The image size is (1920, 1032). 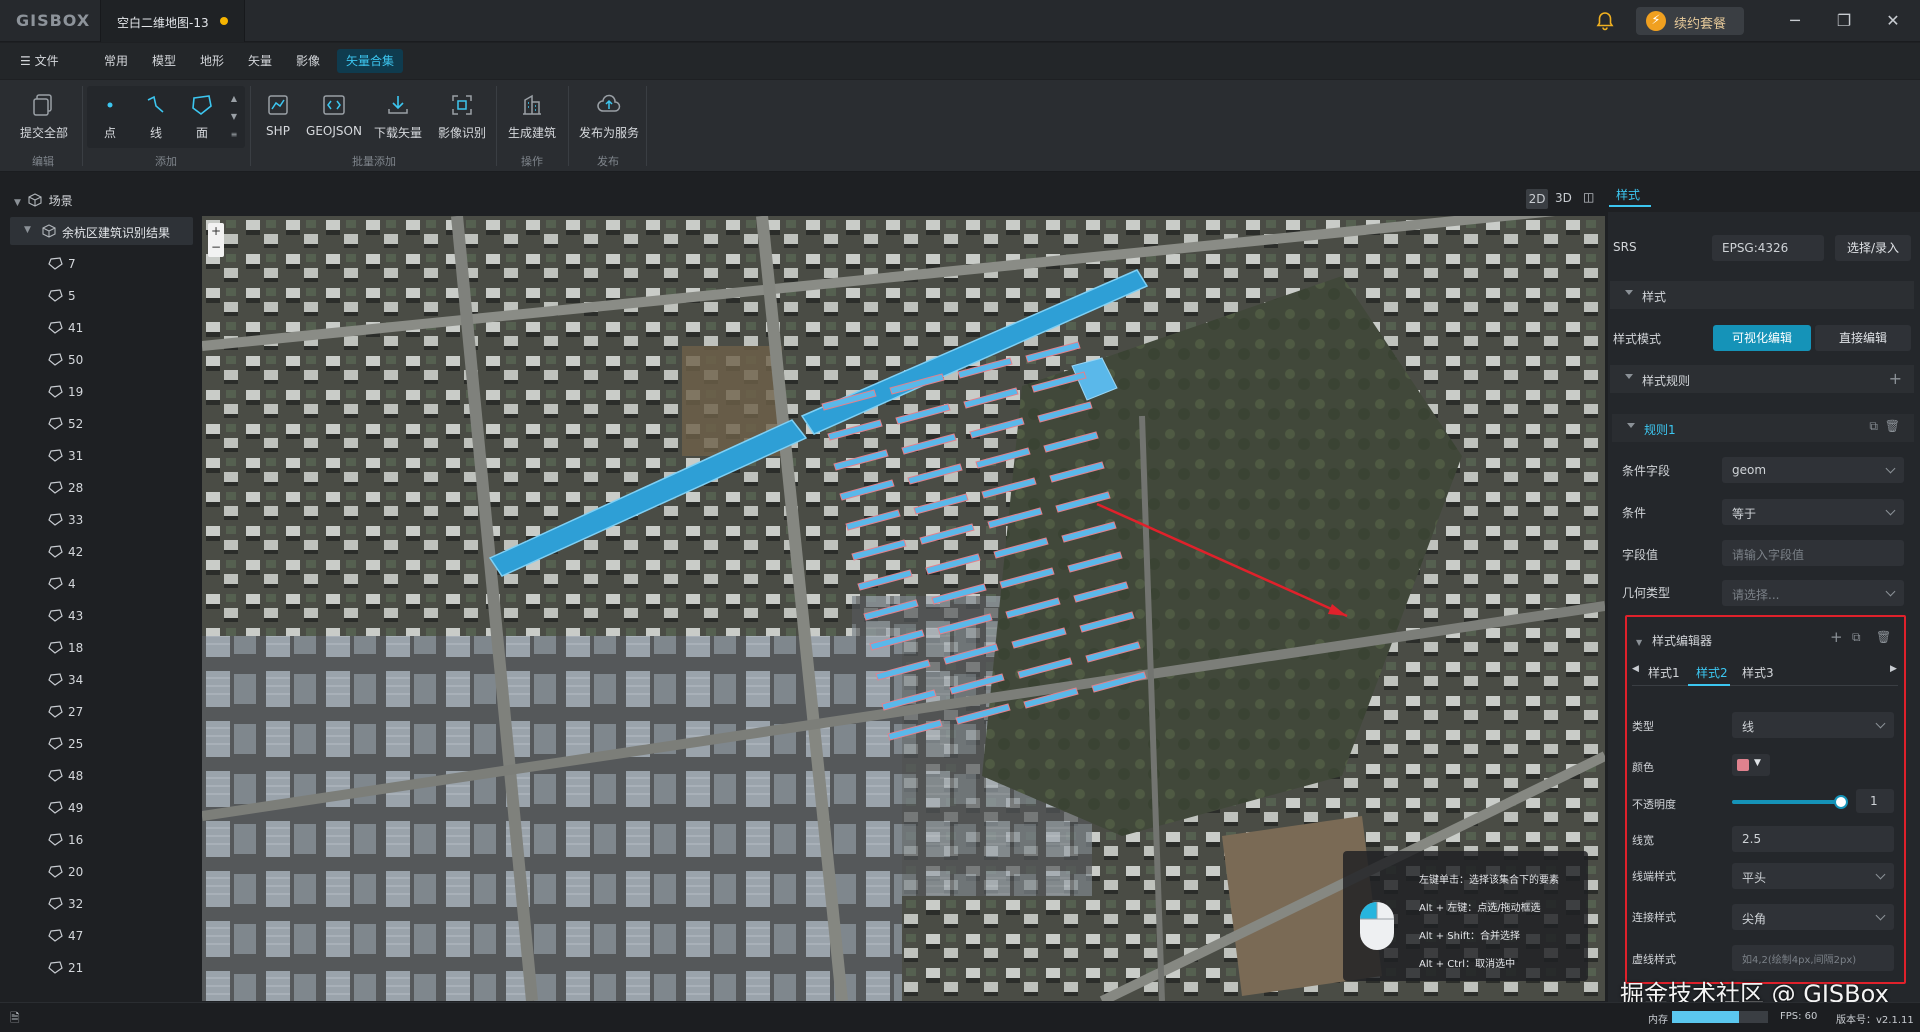 I want to click on hint-left-click: 左键单击：选择该集合下的要素, so click(x=1489, y=880).